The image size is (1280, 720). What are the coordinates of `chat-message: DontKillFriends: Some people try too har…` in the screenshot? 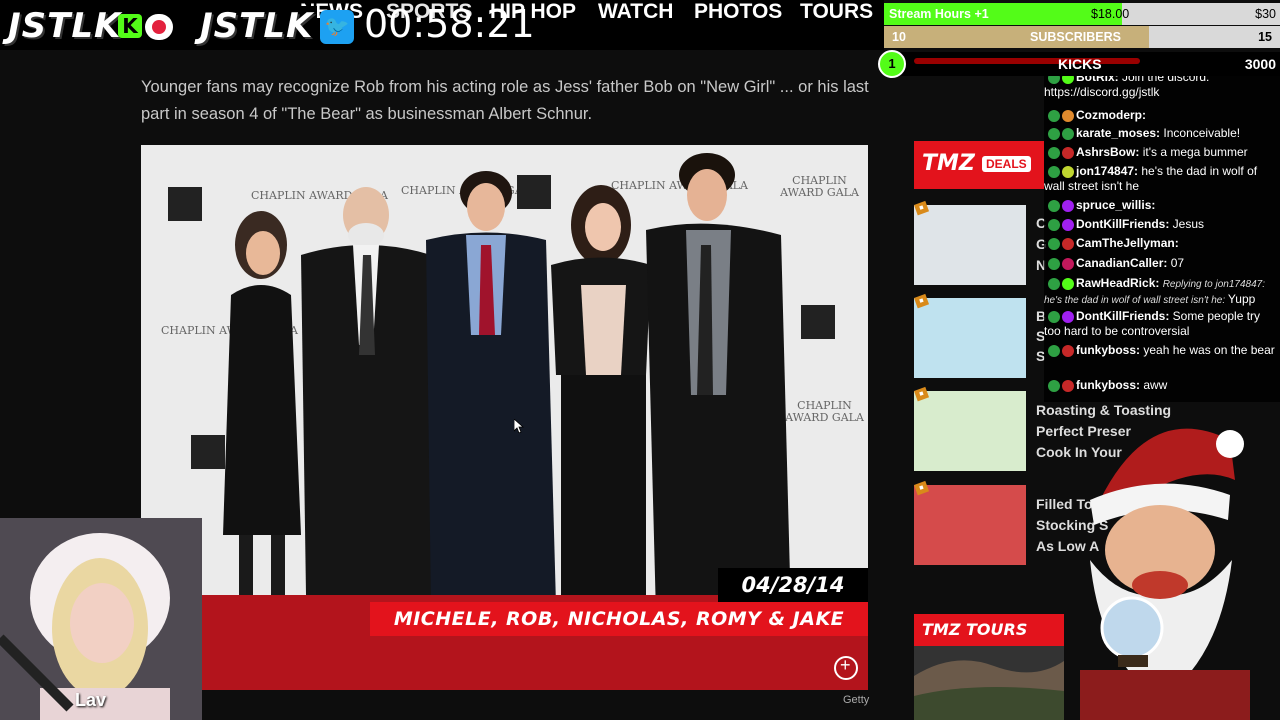 It's located at (1162, 324).